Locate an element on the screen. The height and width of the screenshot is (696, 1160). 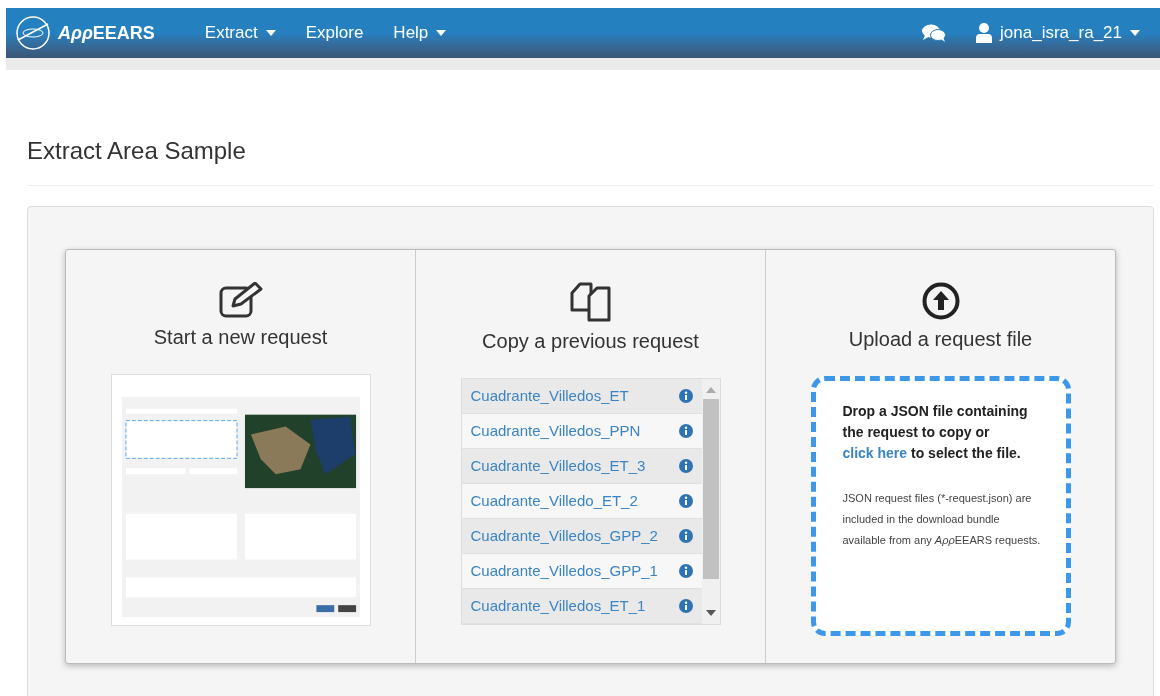
nav-menu-item: Extract is located at coordinates (240, 33).